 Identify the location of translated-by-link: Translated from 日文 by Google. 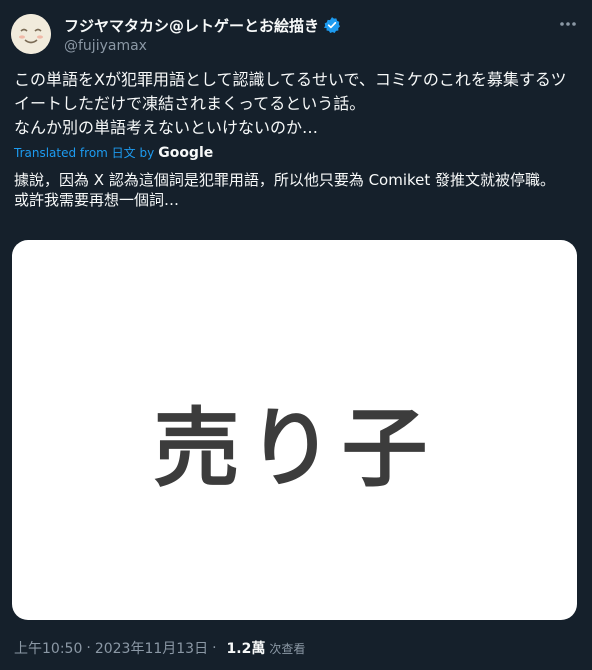
(113, 152).